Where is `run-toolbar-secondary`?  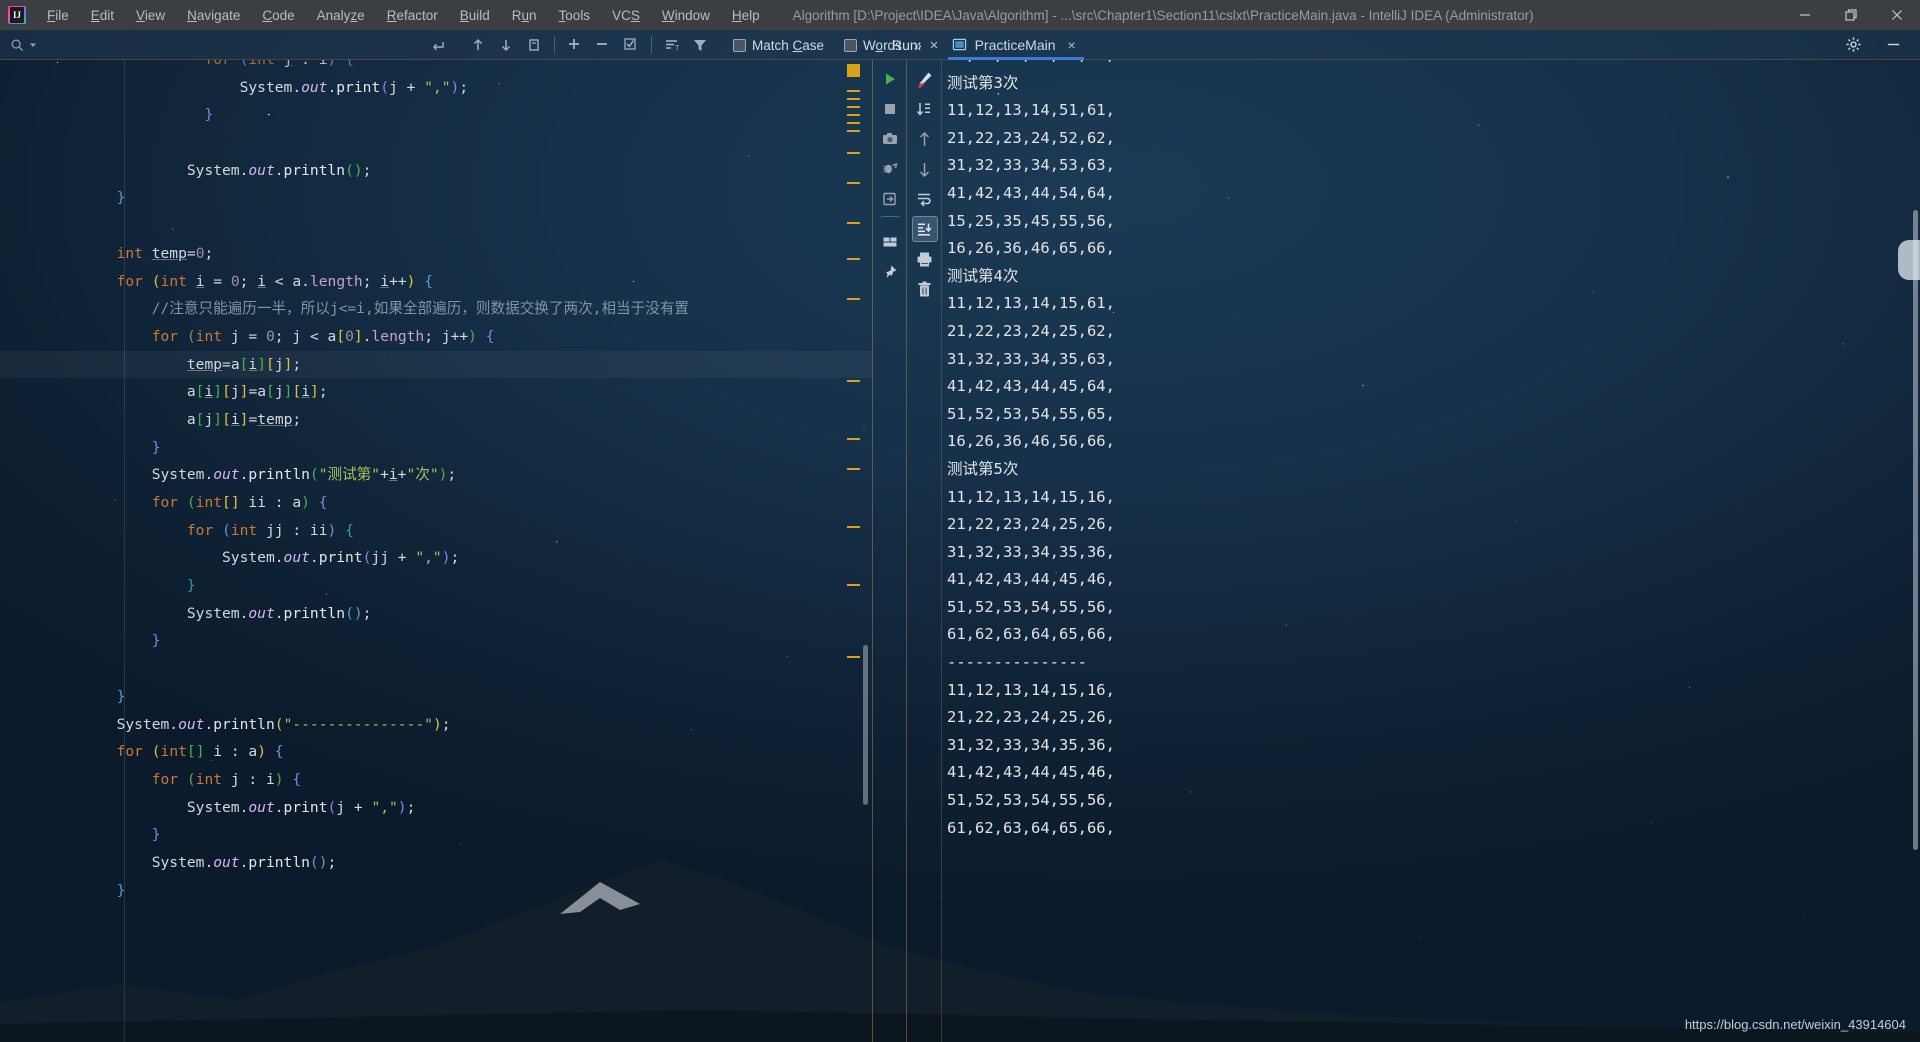 run-toolbar-secondary is located at coordinates (925, 551).